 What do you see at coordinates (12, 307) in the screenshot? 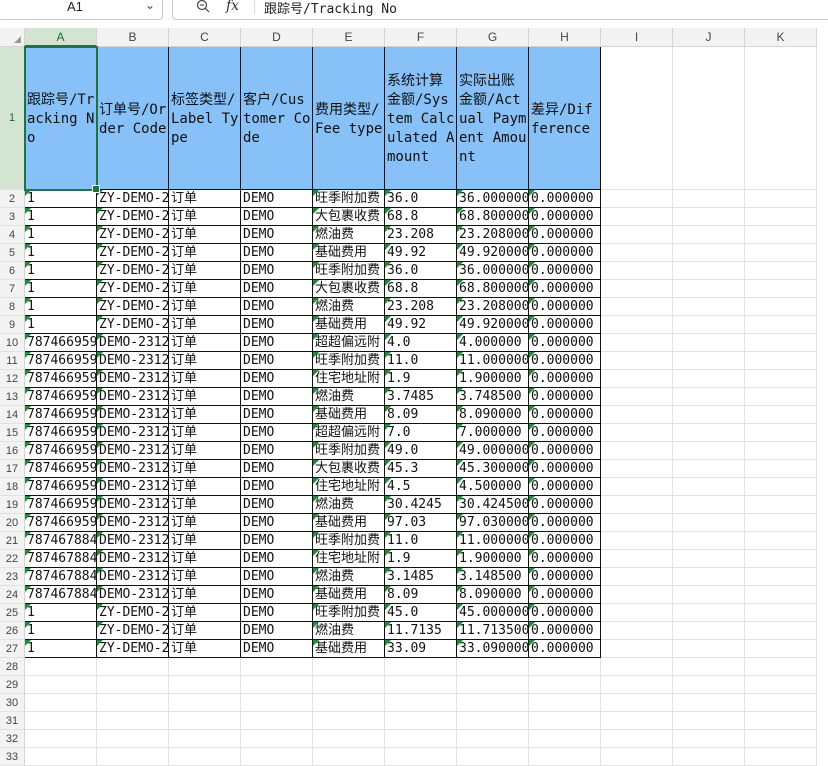
I see `row-header-8: 8` at bounding box center [12, 307].